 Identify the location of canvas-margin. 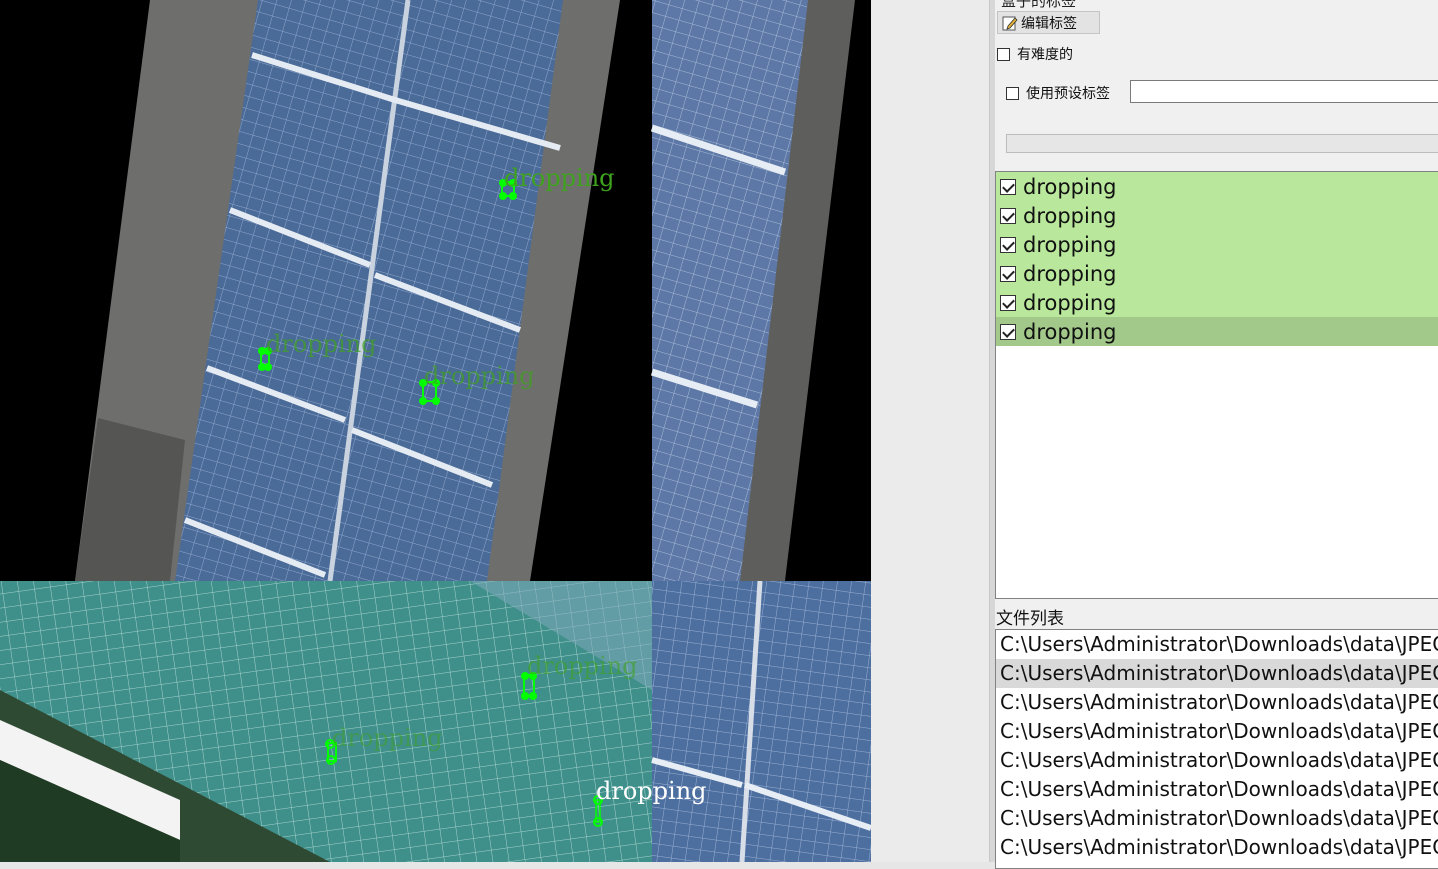
(930, 431).